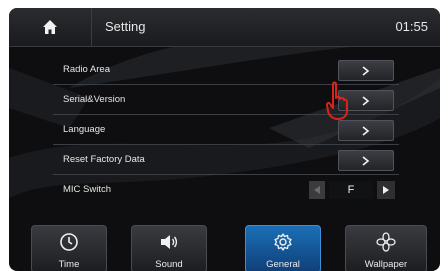 This screenshot has width=448, height=271. Describe the element at coordinates (224, 27) in the screenshot. I see `top-bar: Setting 01:55` at that location.